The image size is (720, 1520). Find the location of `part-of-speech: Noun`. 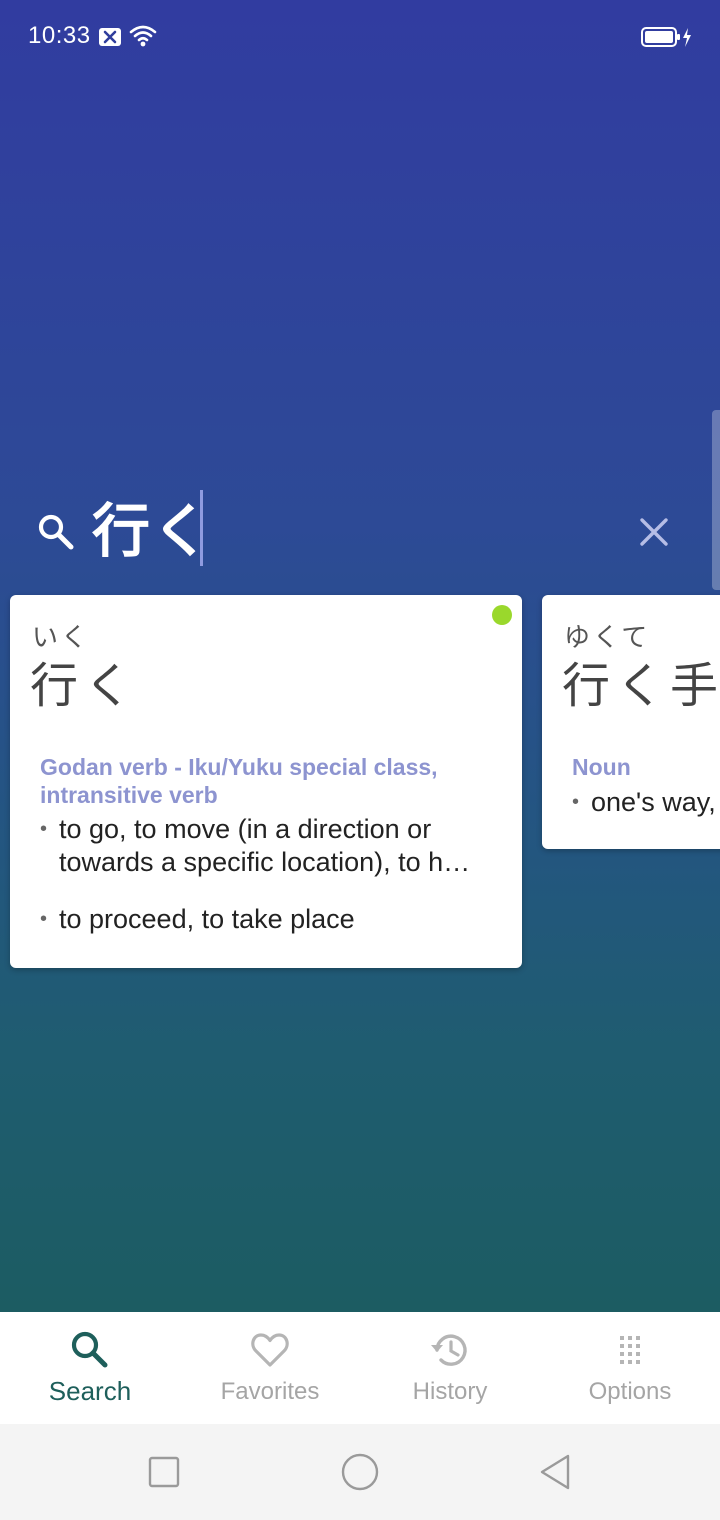

part-of-speech: Noun is located at coordinates (601, 767).